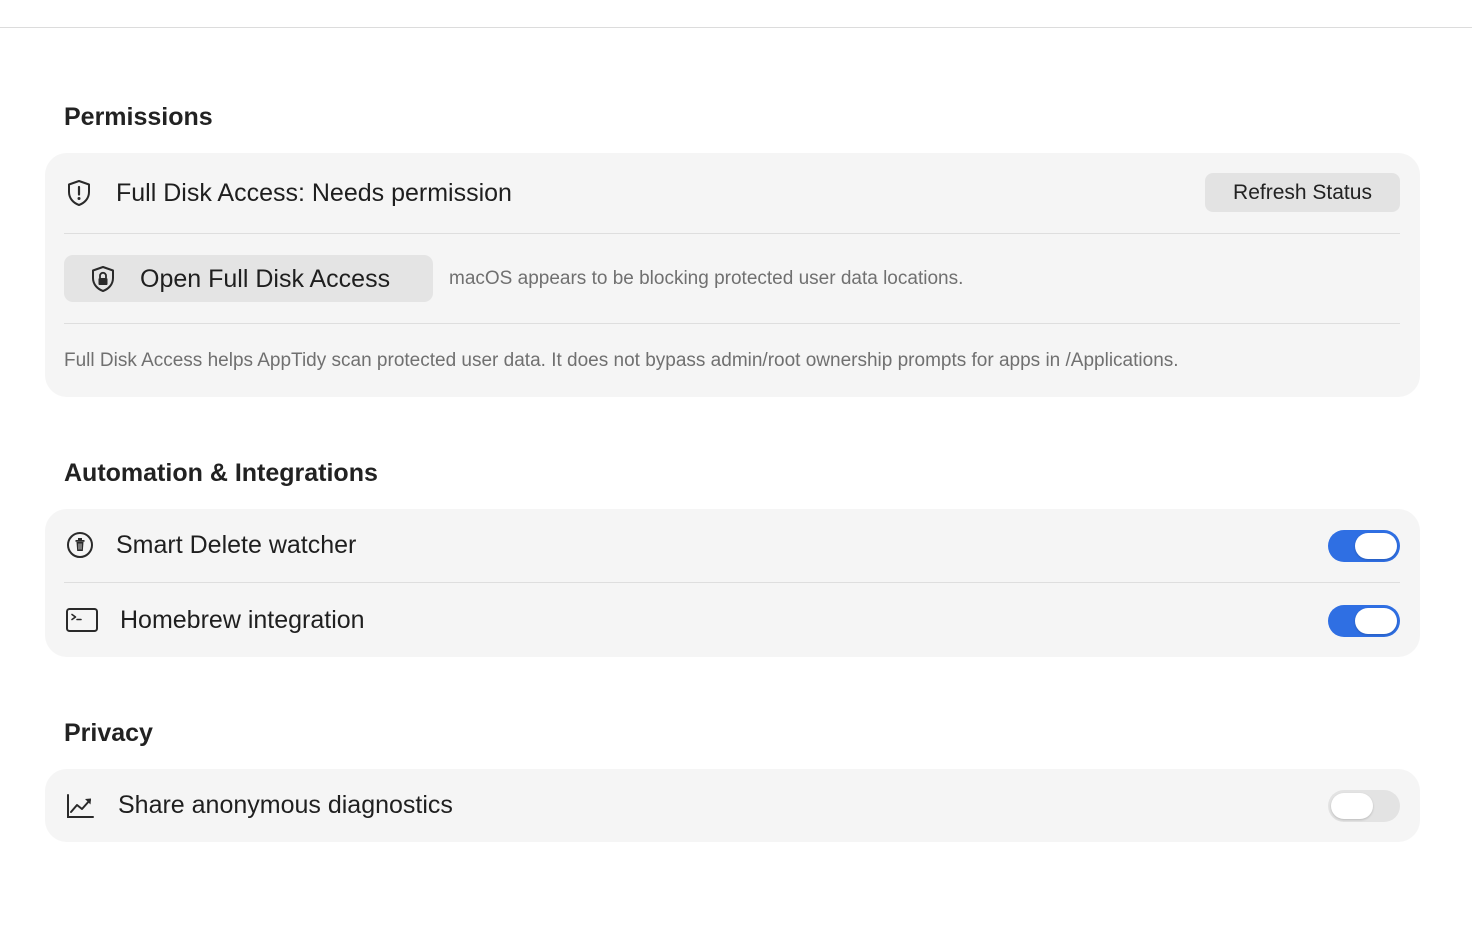  What do you see at coordinates (242, 620) in the screenshot?
I see `homebrew-label: Homebrew integration` at bounding box center [242, 620].